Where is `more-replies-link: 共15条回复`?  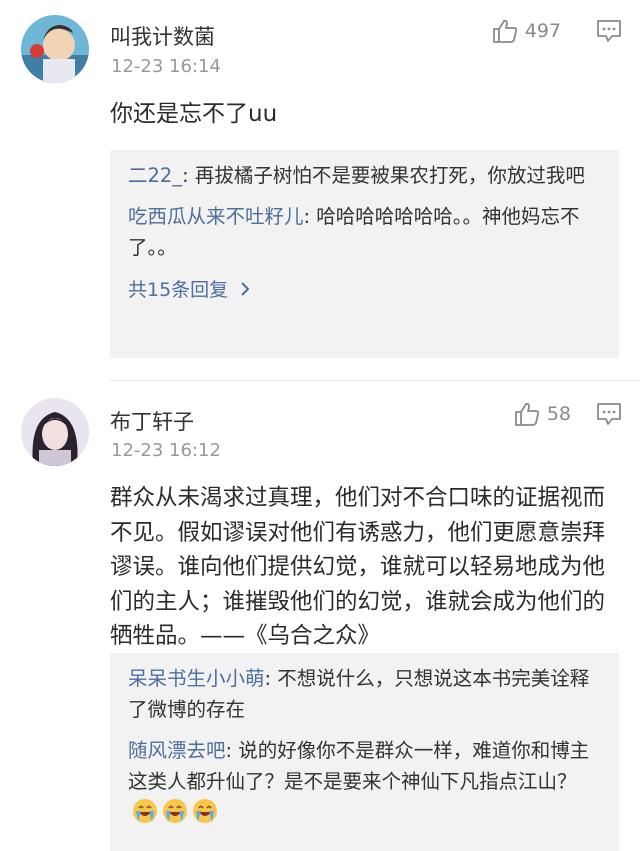 more-replies-link: 共15条回复 is located at coordinates (364, 288).